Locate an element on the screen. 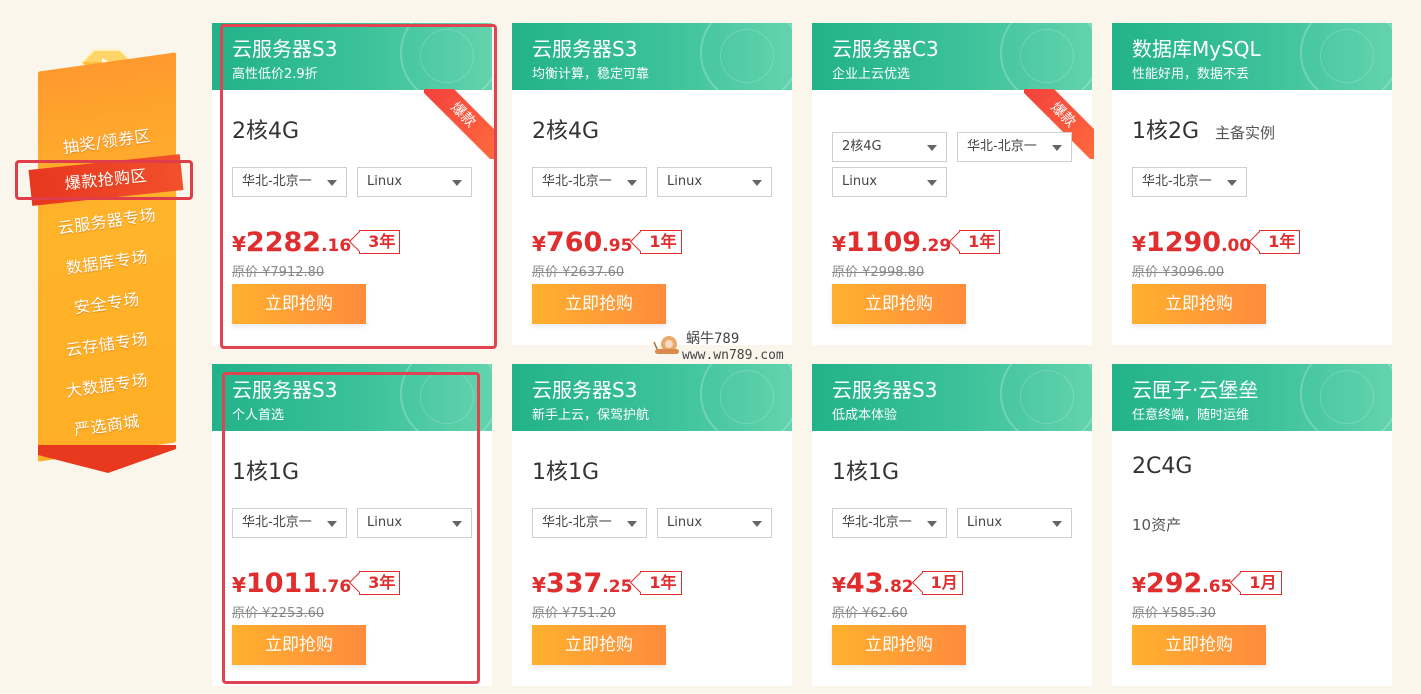 This screenshot has height=694, width=1421. original-price: 原价 ¥3096.00 is located at coordinates (1178, 272).